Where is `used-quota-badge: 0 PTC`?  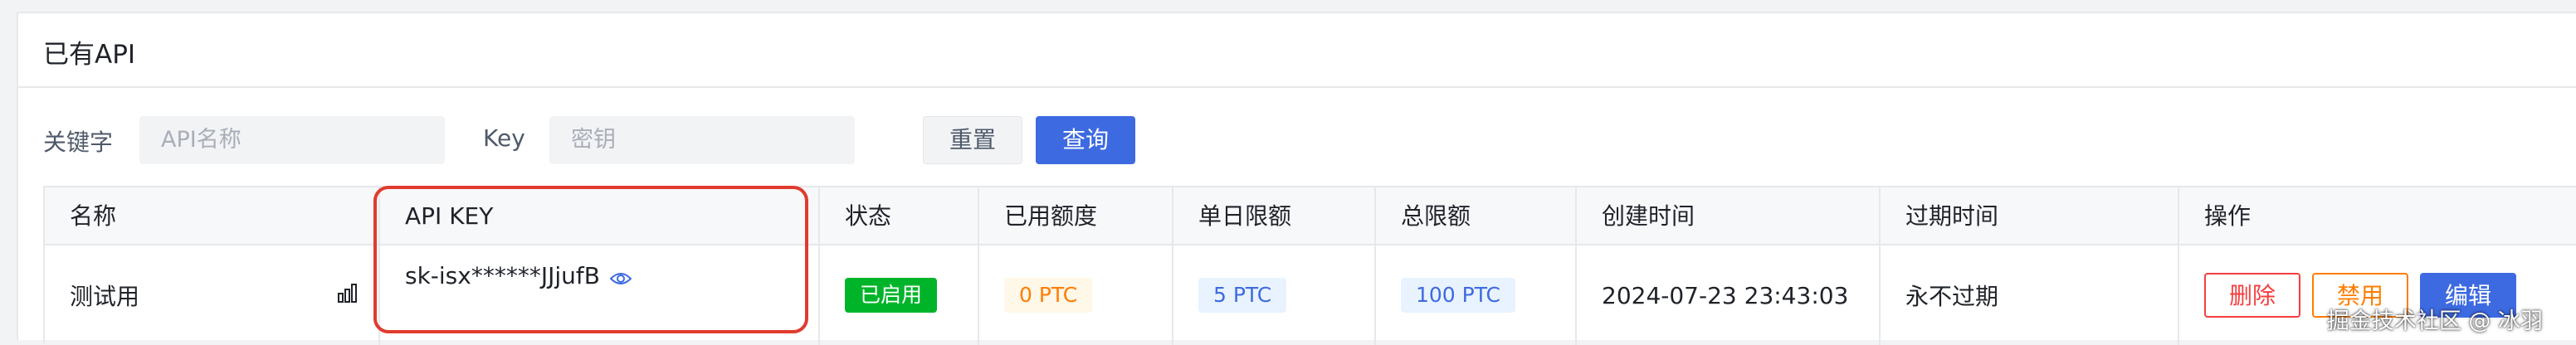 used-quota-badge: 0 PTC is located at coordinates (1048, 296).